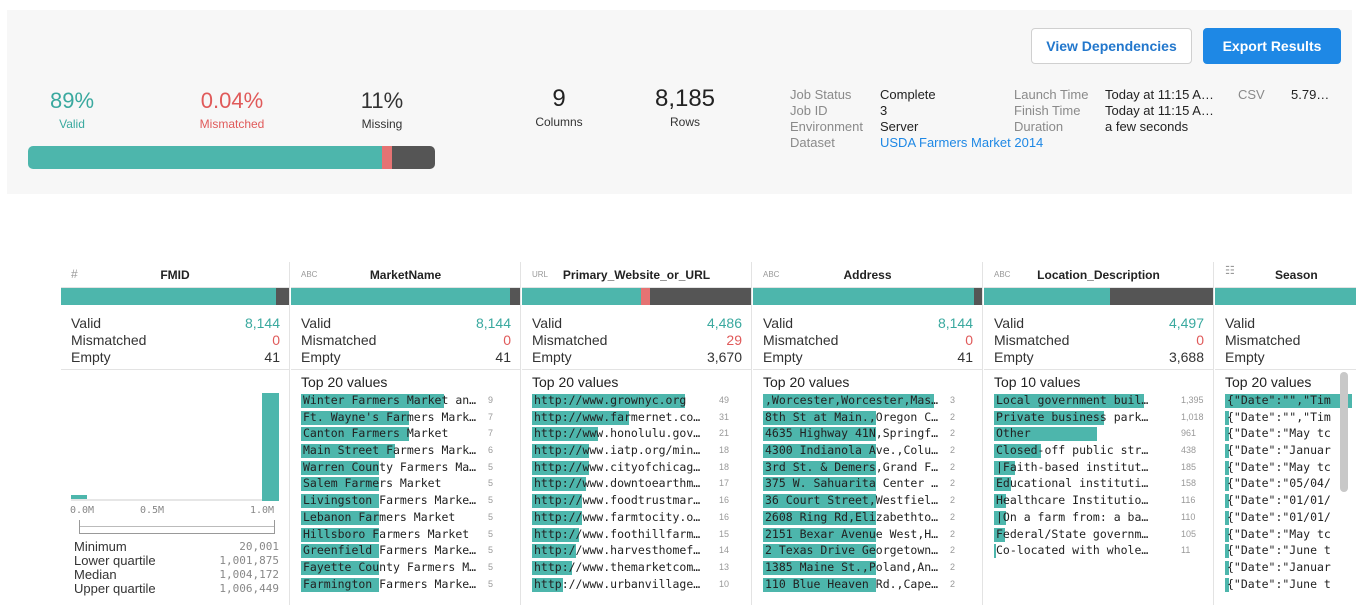 The width and height of the screenshot is (1356, 605). What do you see at coordinates (637, 468) in the screenshot?
I see `top-value-row: http://www.cityofchicag… 18` at bounding box center [637, 468].